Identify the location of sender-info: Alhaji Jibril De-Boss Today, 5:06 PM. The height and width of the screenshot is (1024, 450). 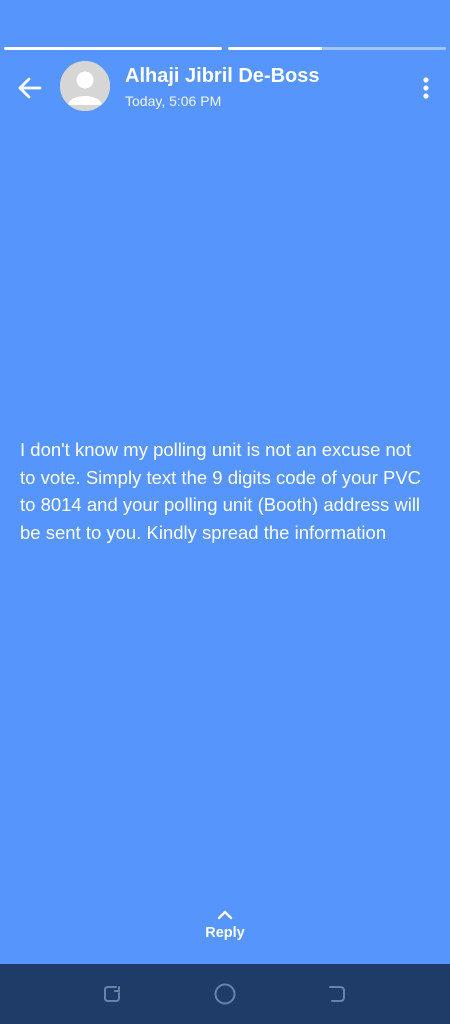
(222, 87).